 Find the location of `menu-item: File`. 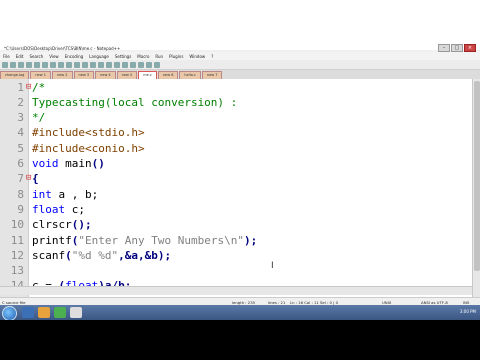

menu-item: File is located at coordinates (6, 56).